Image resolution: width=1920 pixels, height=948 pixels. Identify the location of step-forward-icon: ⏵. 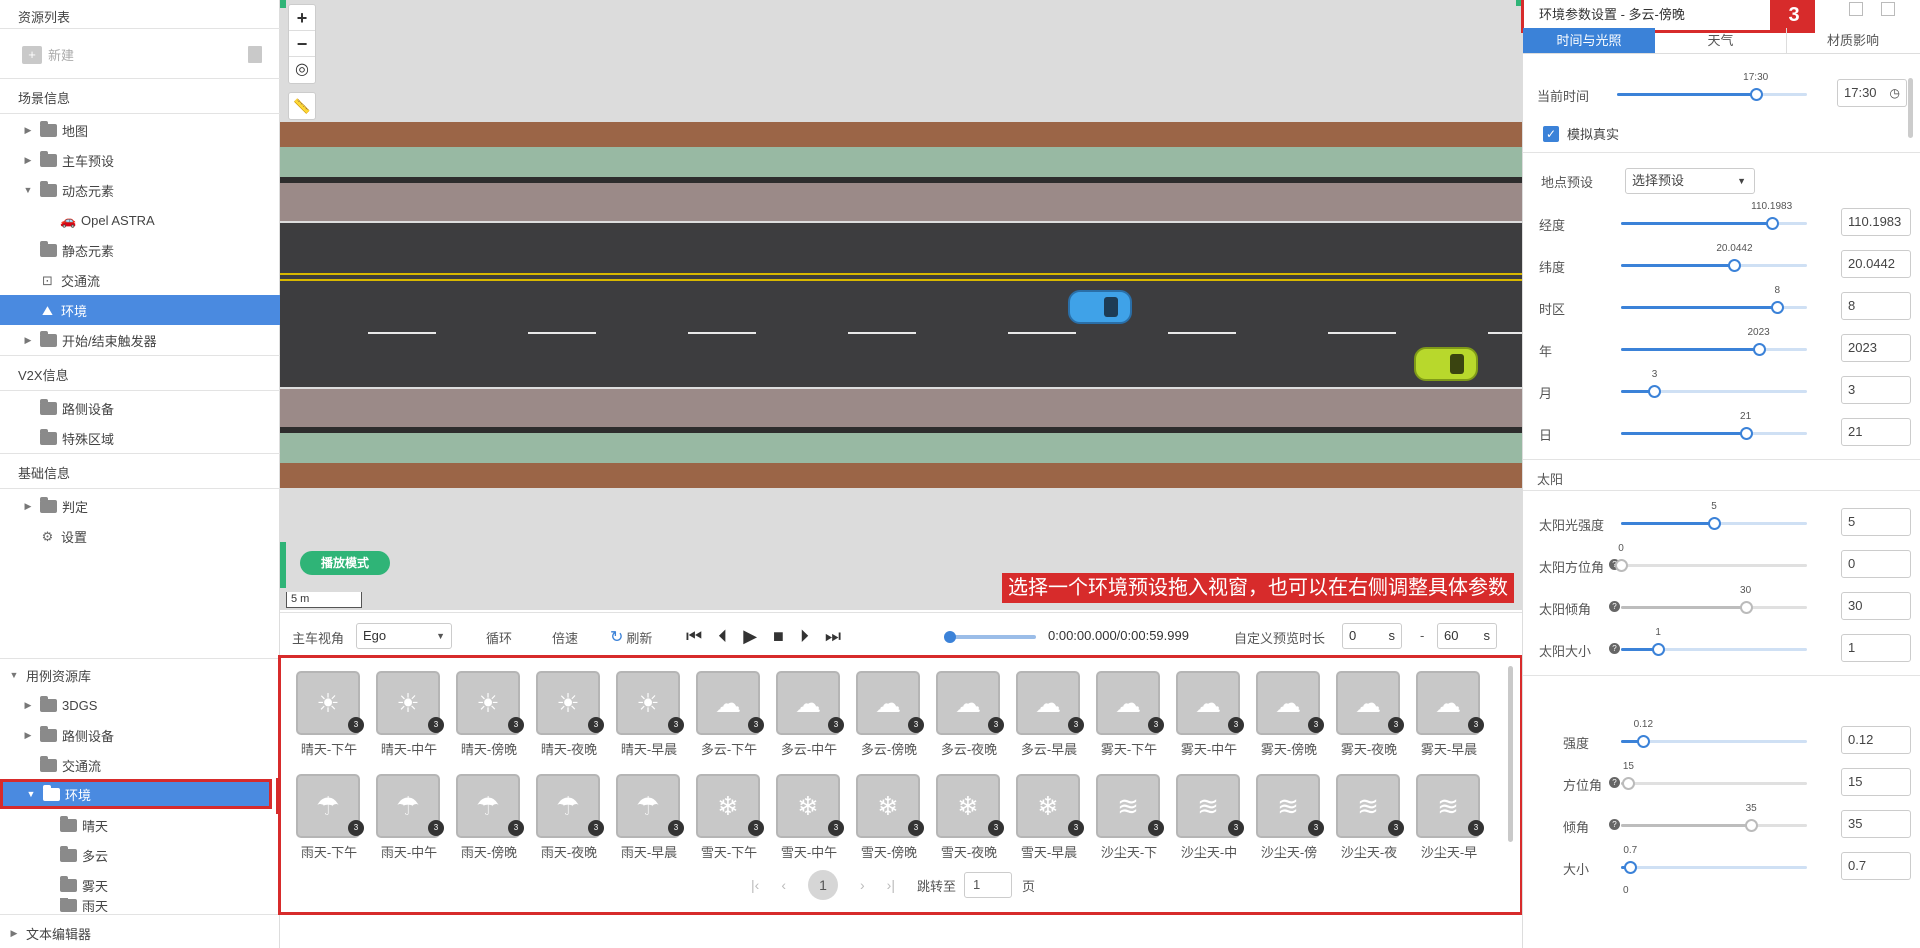
(804, 636).